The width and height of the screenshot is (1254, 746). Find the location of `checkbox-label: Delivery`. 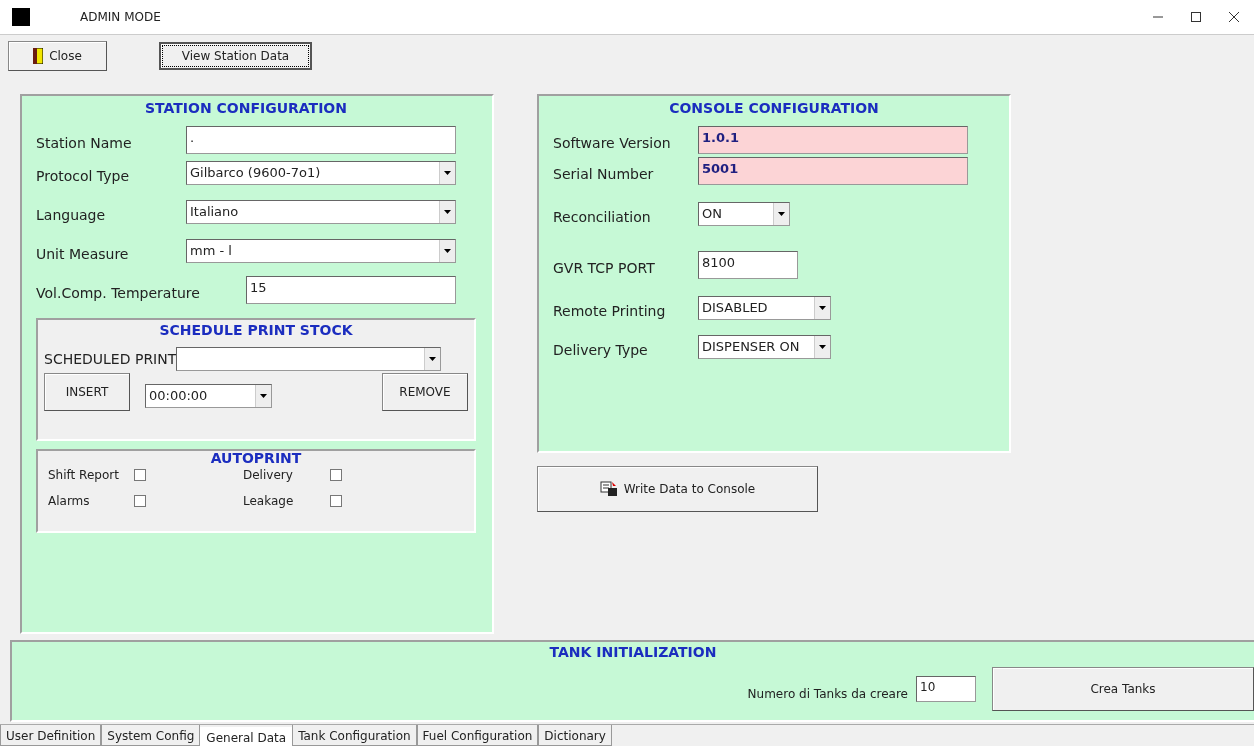

checkbox-label: Delivery is located at coordinates (268, 476).